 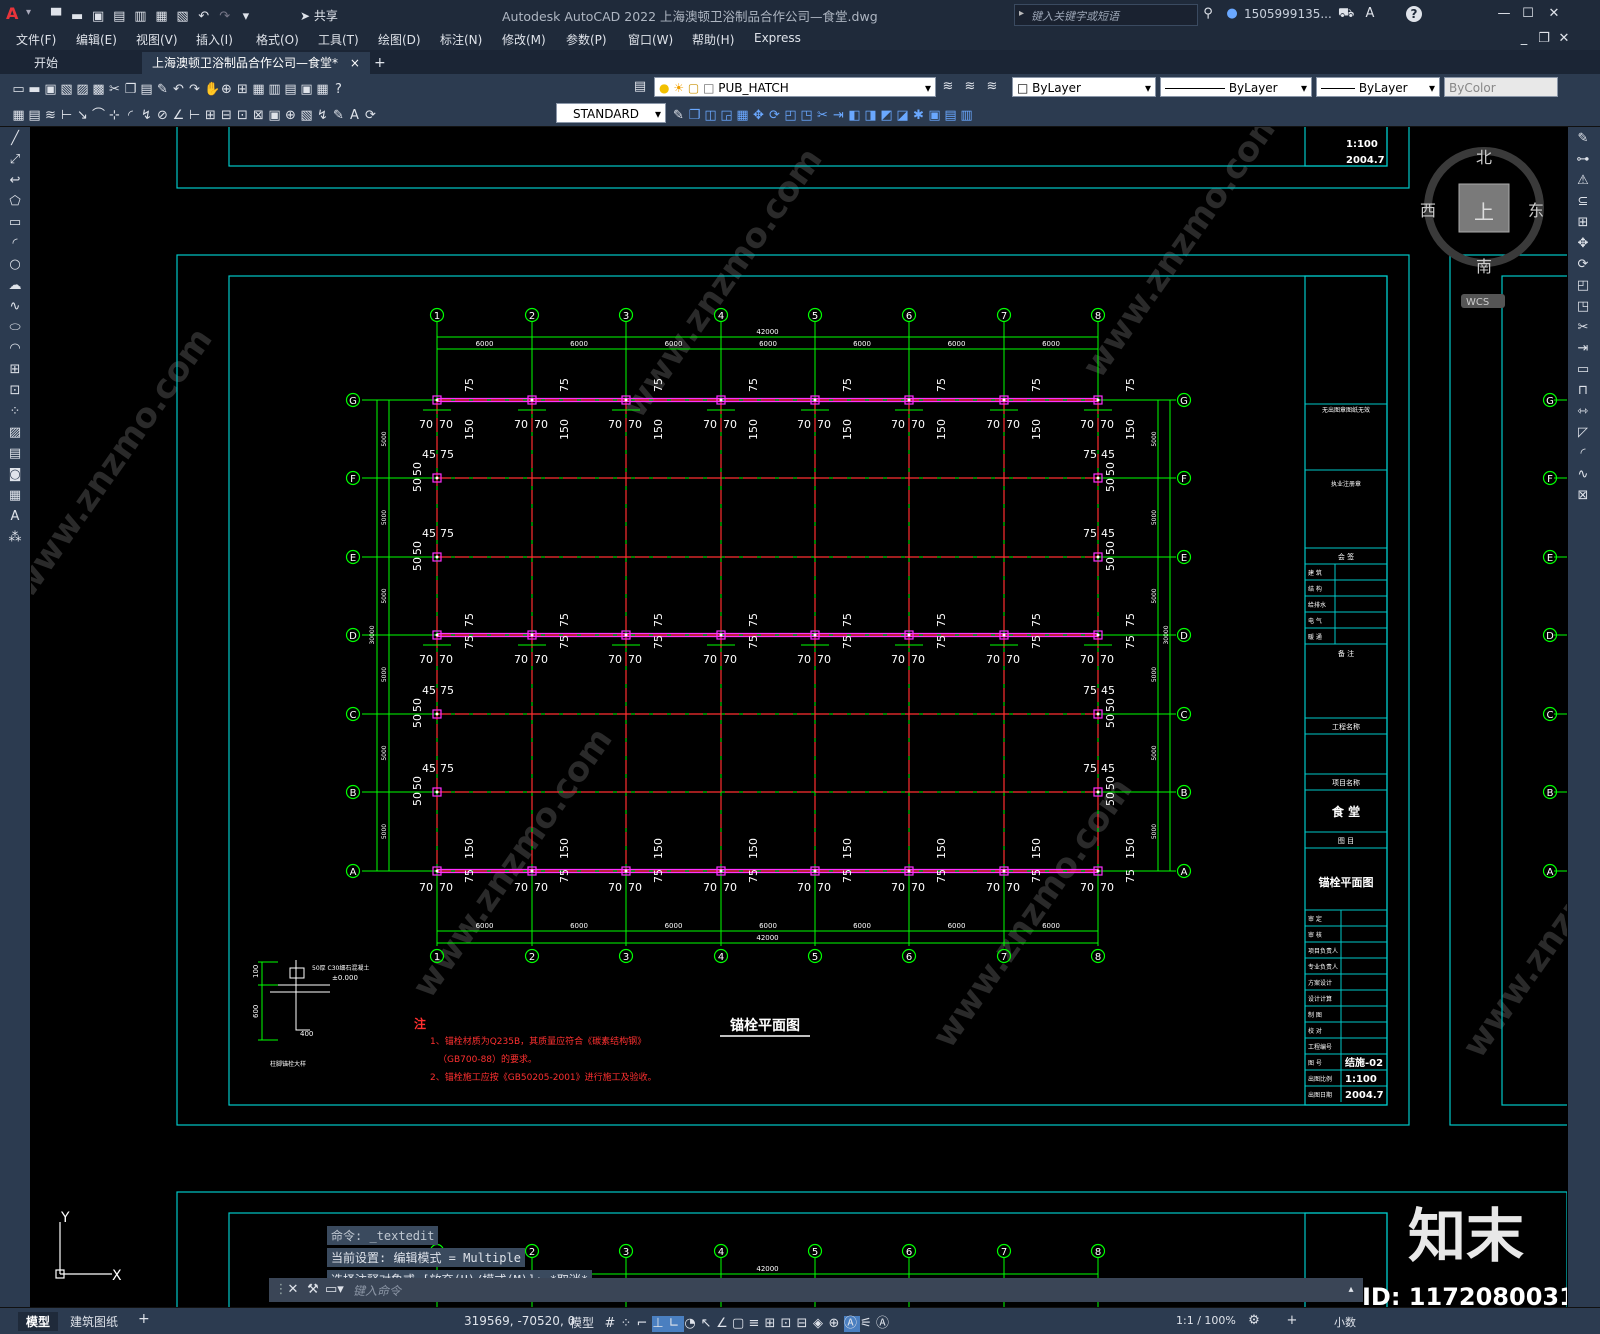 I want to click on ellipse-tool-icon: ⬭, so click(x=15, y=328).